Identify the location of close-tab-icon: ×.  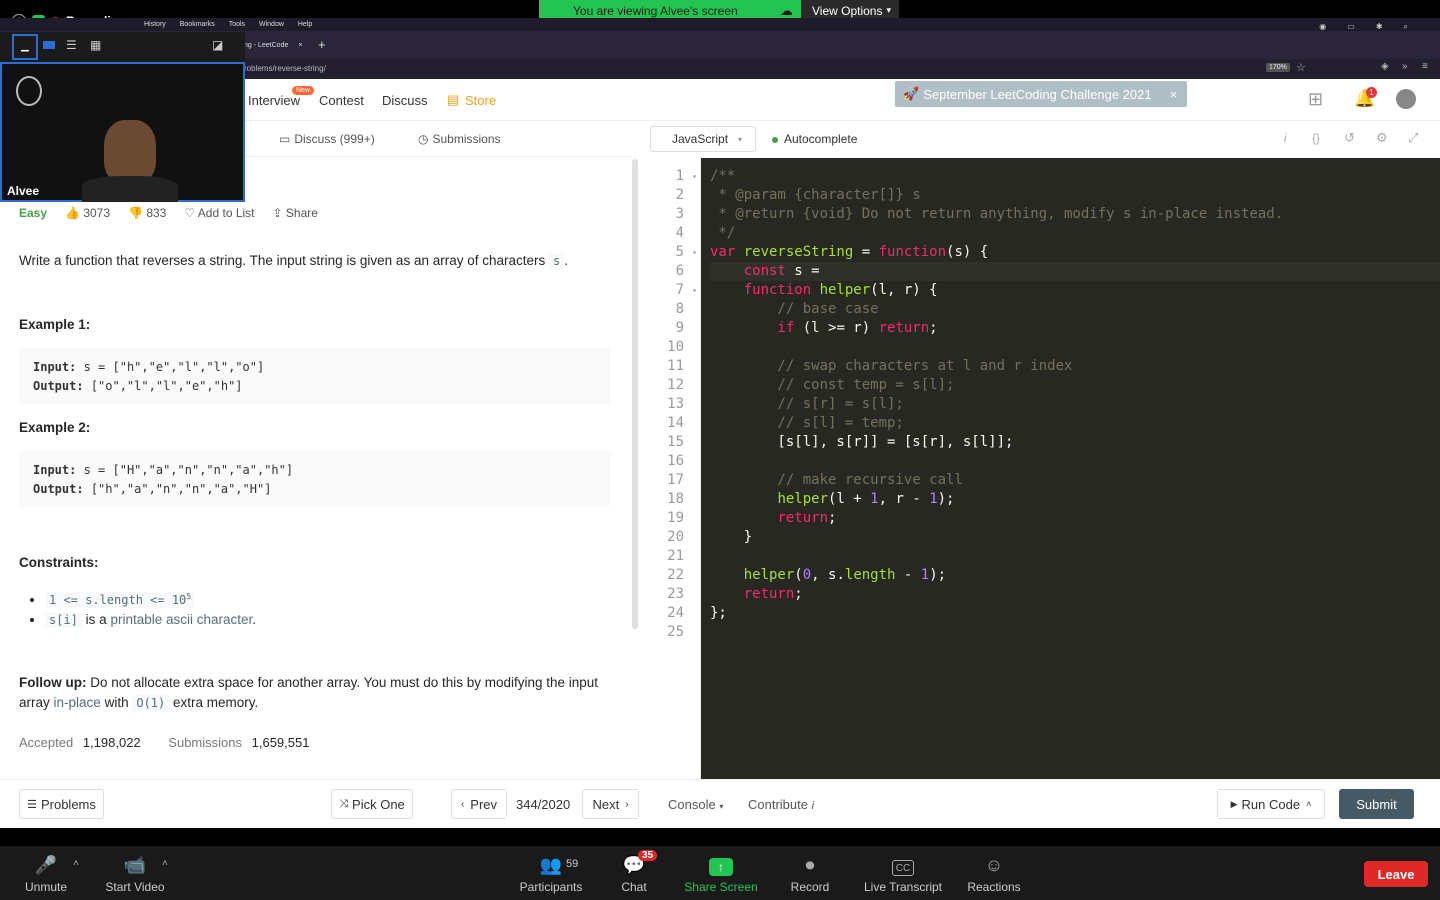
(300, 45).